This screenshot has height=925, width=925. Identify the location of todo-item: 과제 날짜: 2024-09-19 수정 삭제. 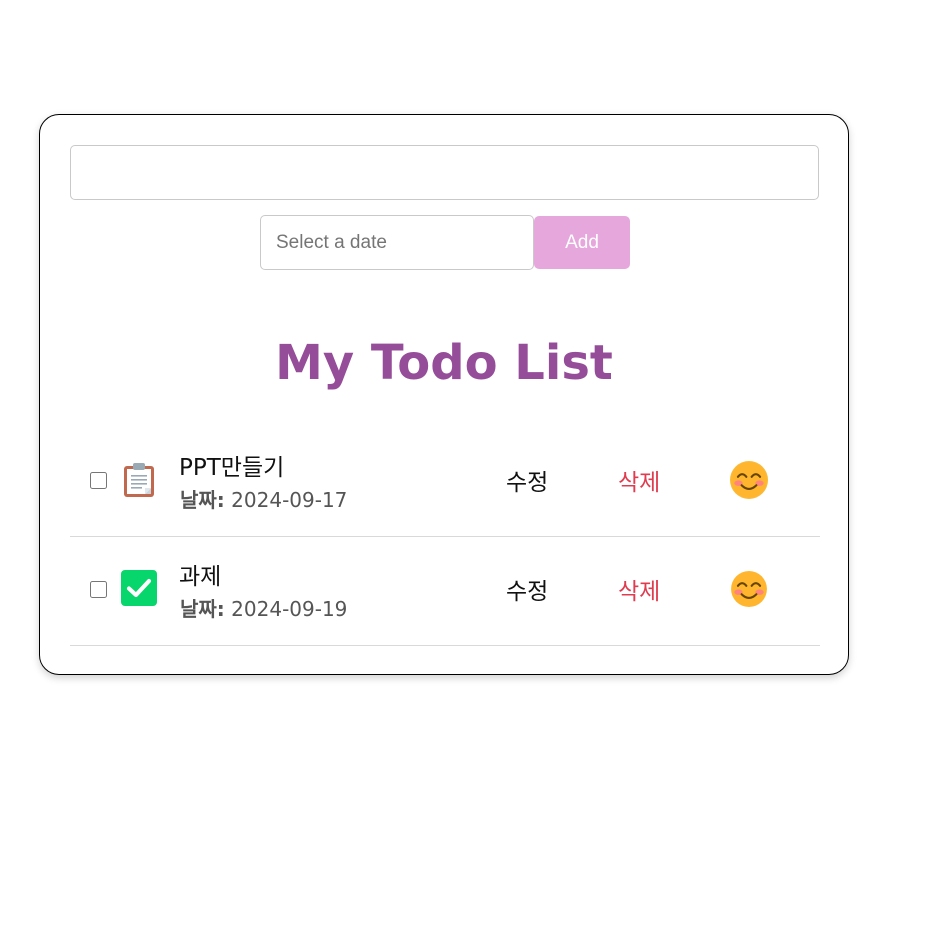
(445, 591).